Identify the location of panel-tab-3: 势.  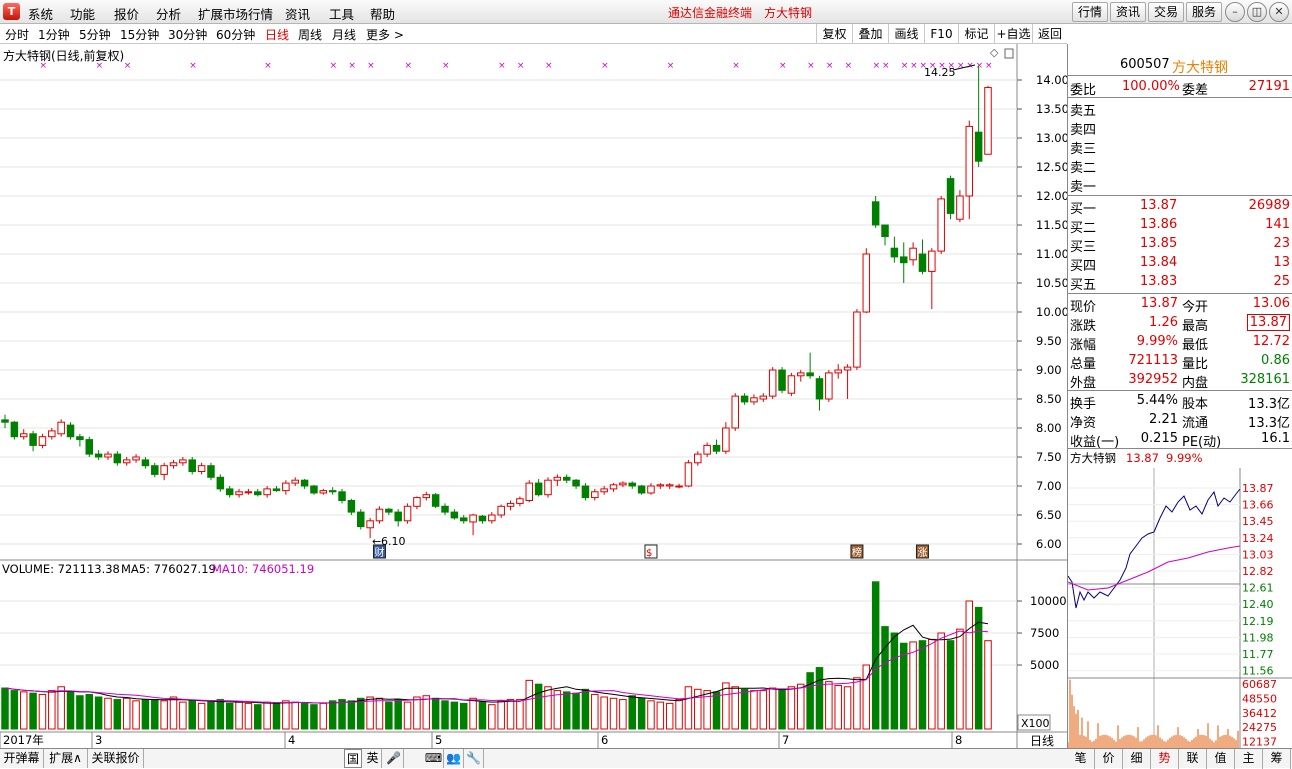
(1165, 759).